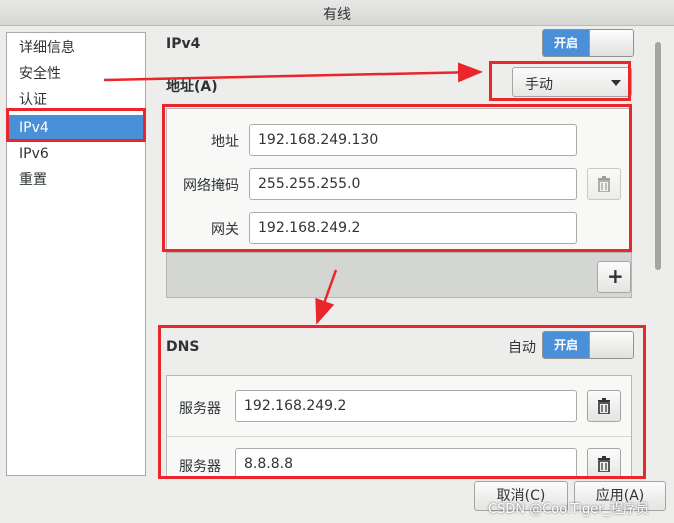 This screenshot has height=523, width=674. What do you see at coordinates (225, 142) in the screenshot?
I see `address-field-label: 地址` at bounding box center [225, 142].